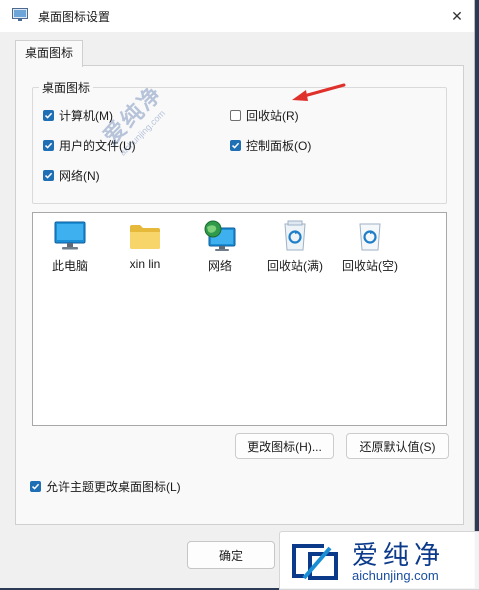  Describe the element at coordinates (370, 236) in the screenshot. I see `recycle-bin-empty-icon` at that location.